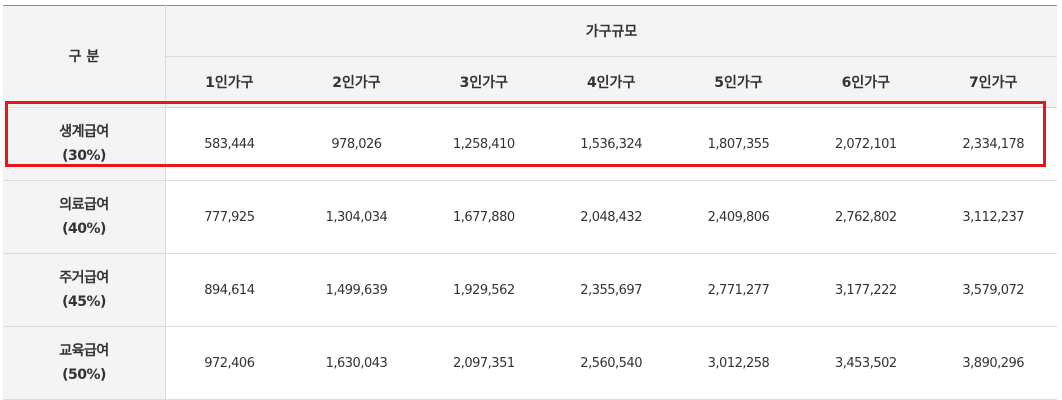 The image size is (1062, 400). Describe the element at coordinates (84, 156) in the screenshot. I see `row-rate: (30%)` at that location.